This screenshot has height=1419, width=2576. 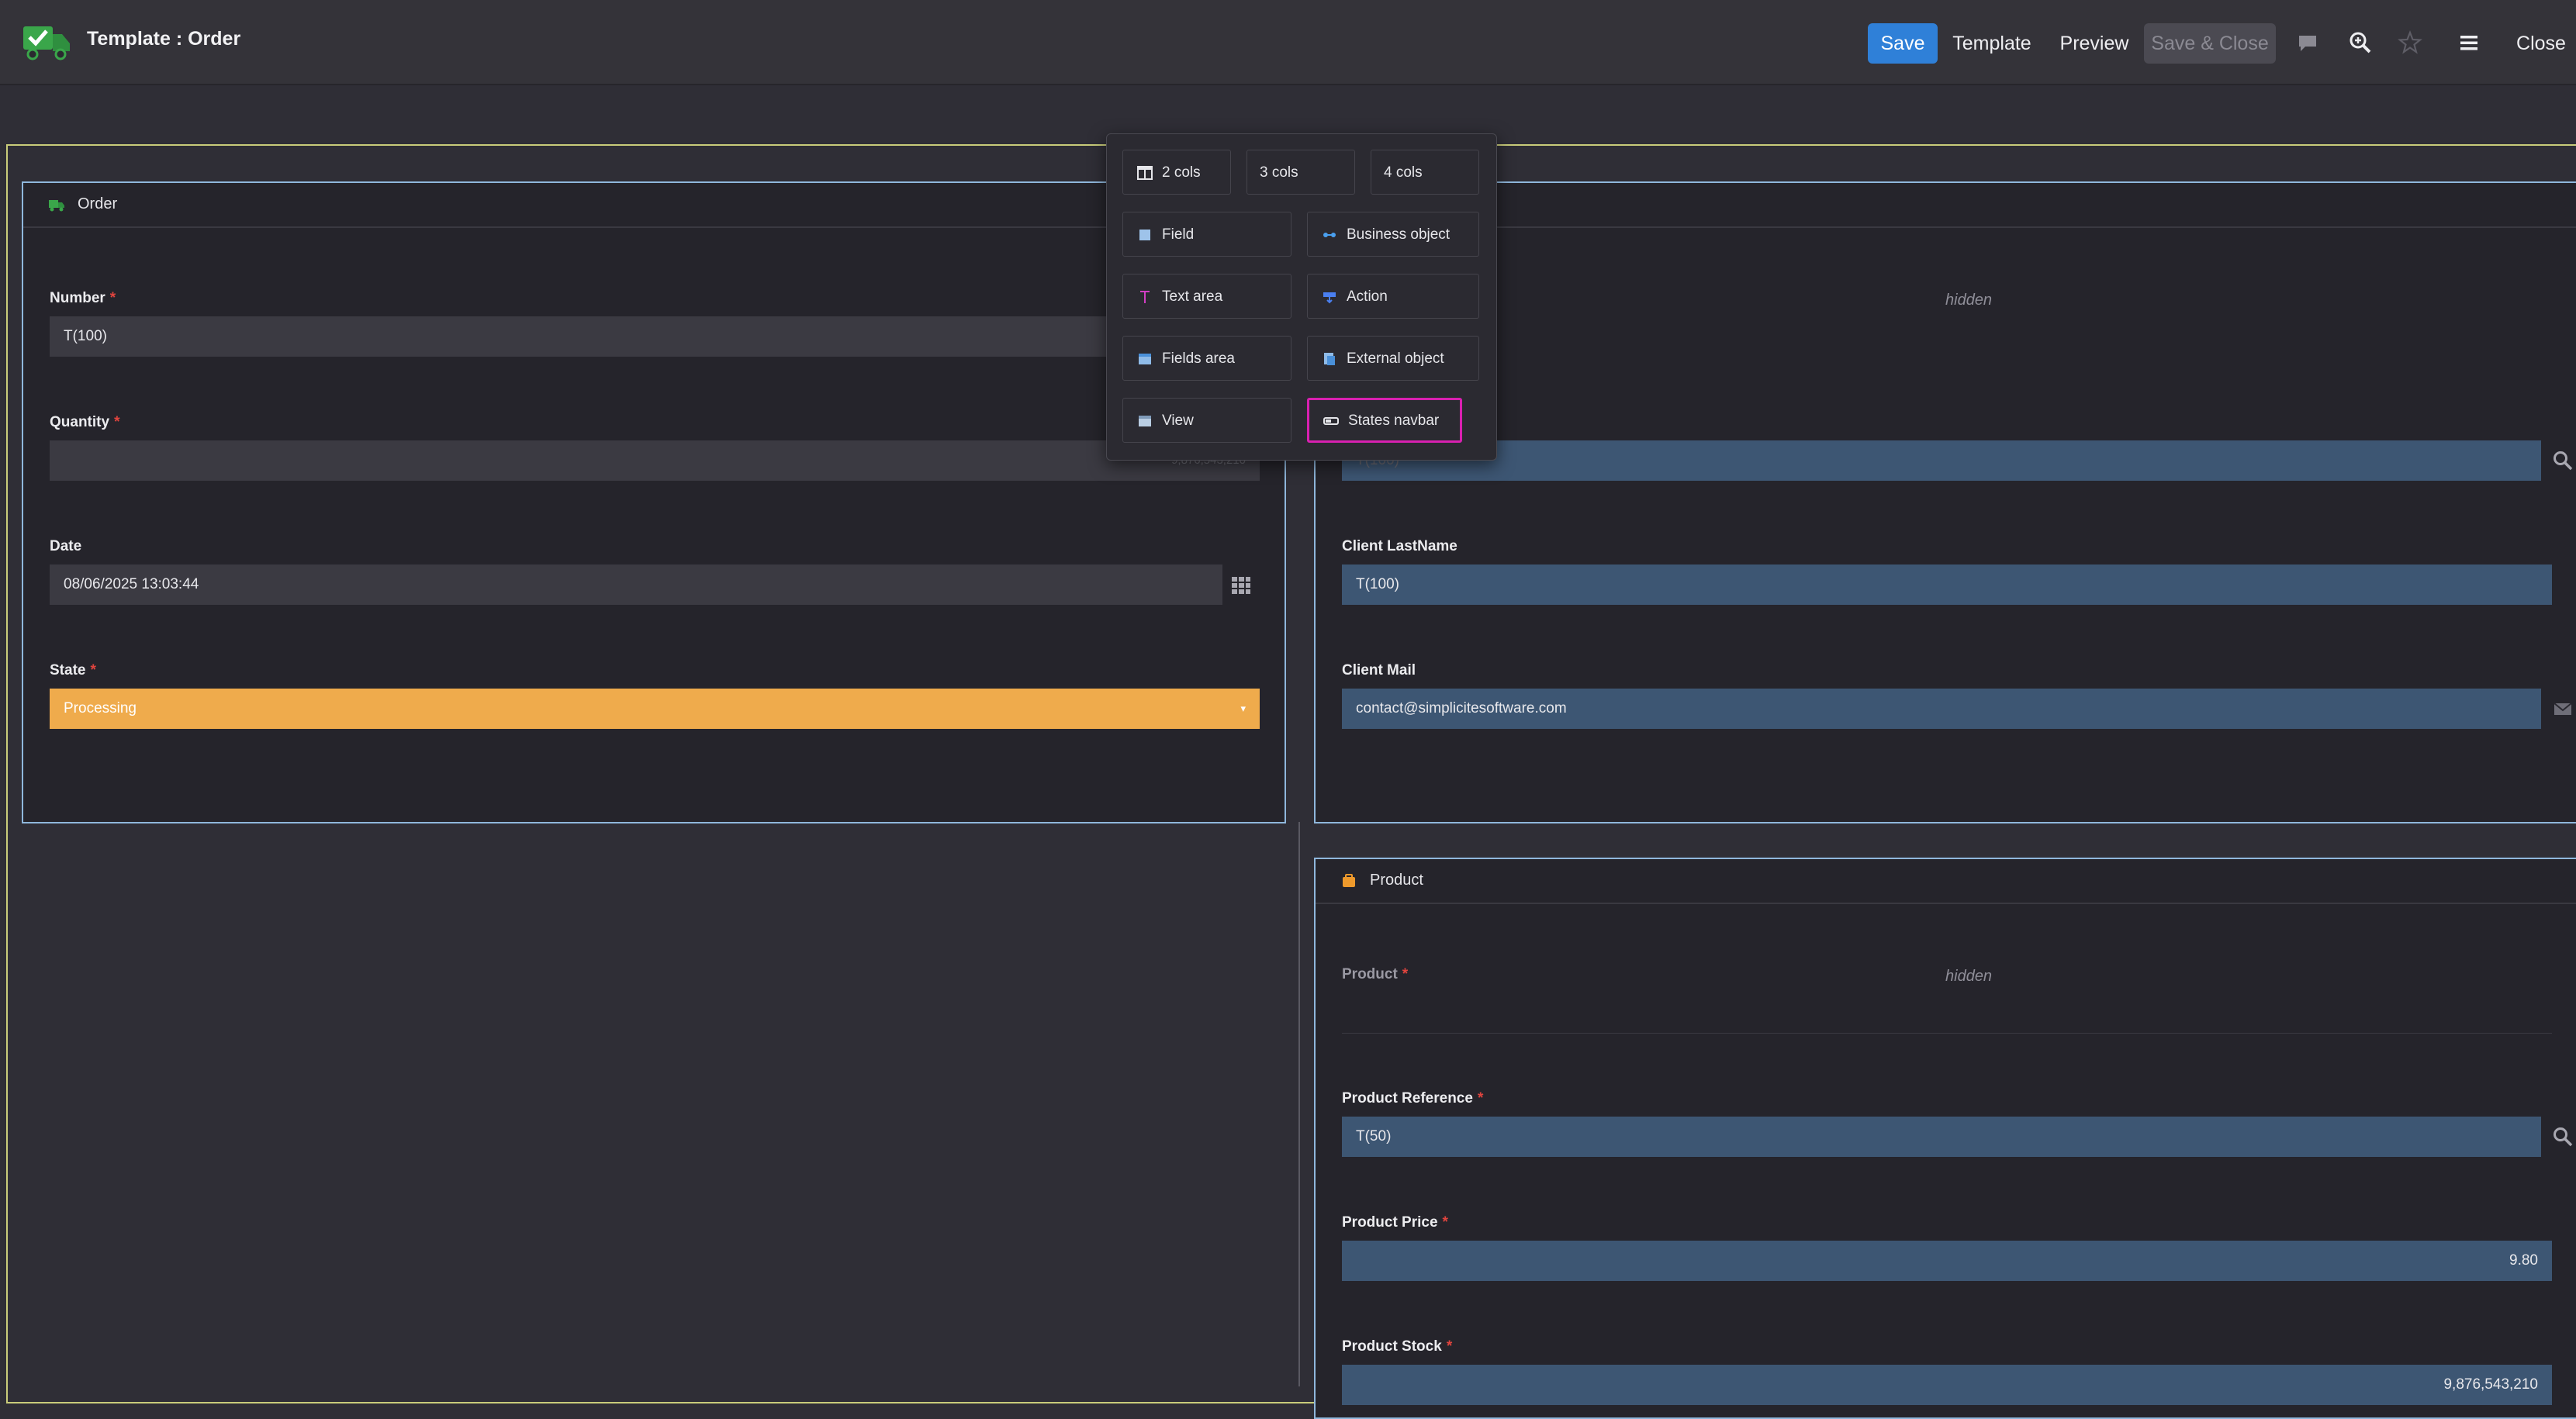 What do you see at coordinates (2094, 43) in the screenshot?
I see `preview-button: Preview` at bounding box center [2094, 43].